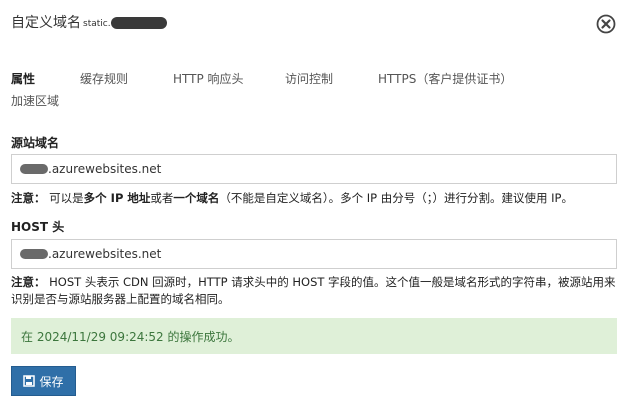 Image resolution: width=623 pixels, height=413 pixels. What do you see at coordinates (314, 169) in the screenshot?
I see `origin-domain-input: .azurewebsites.net` at bounding box center [314, 169].